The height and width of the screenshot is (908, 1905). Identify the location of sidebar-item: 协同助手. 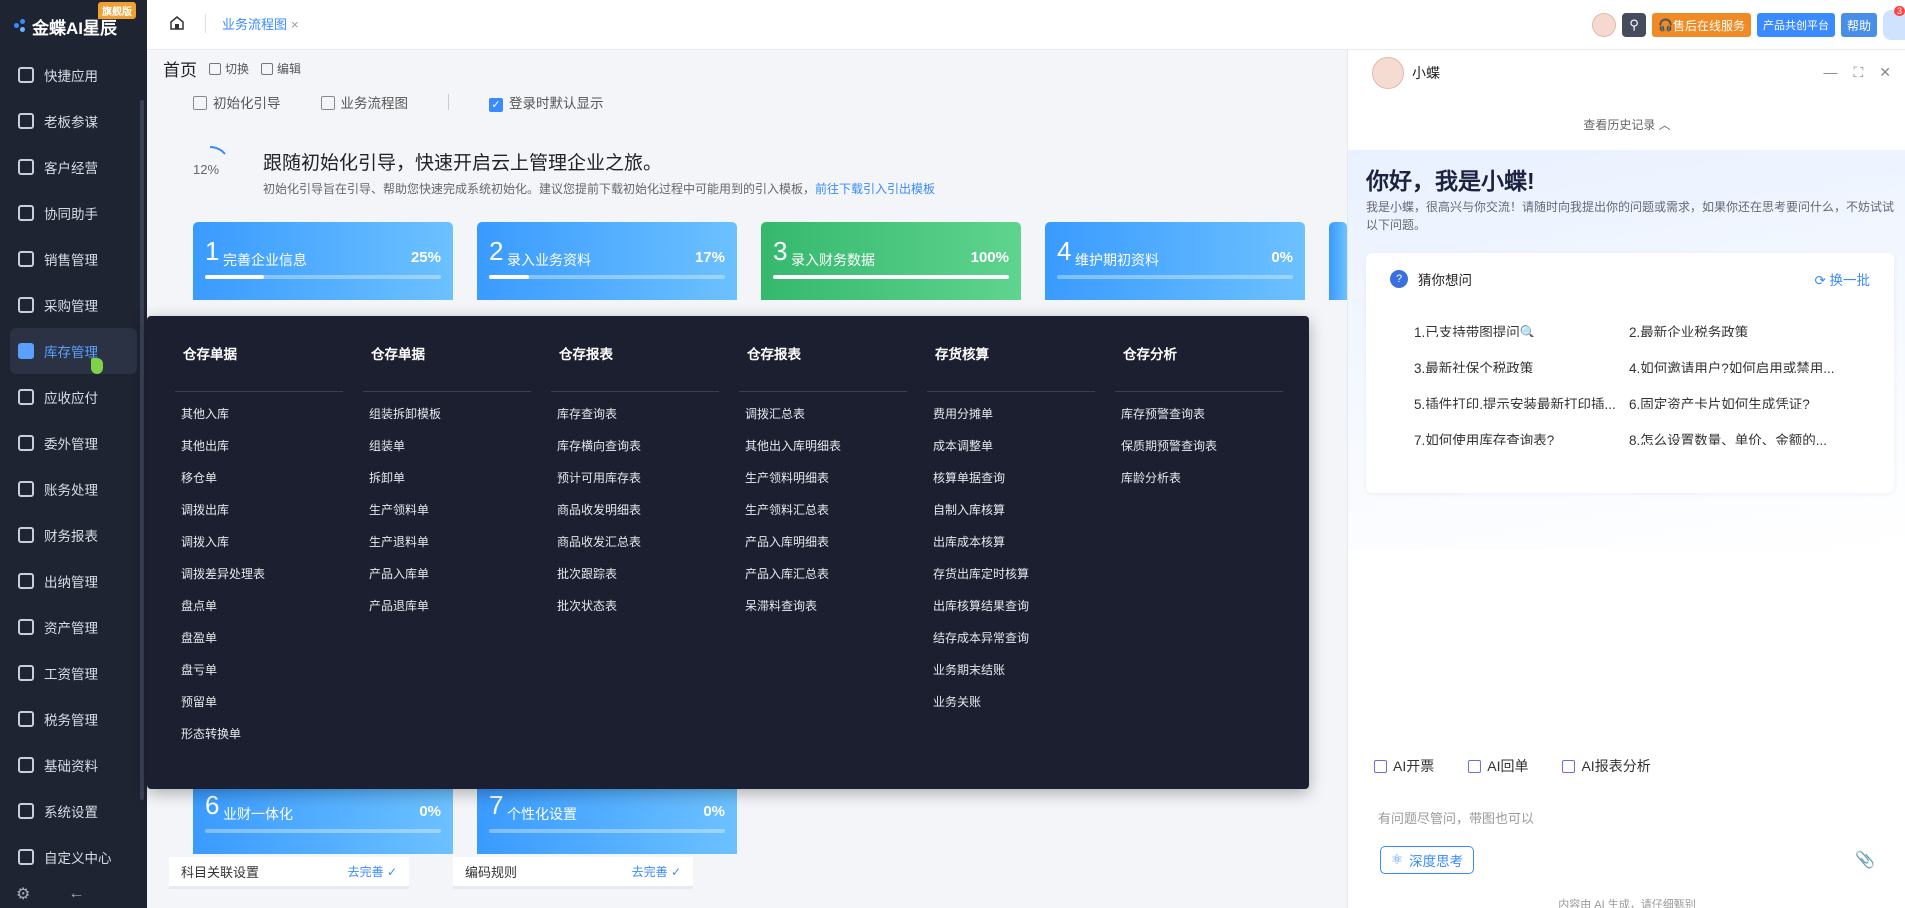
(73, 213).